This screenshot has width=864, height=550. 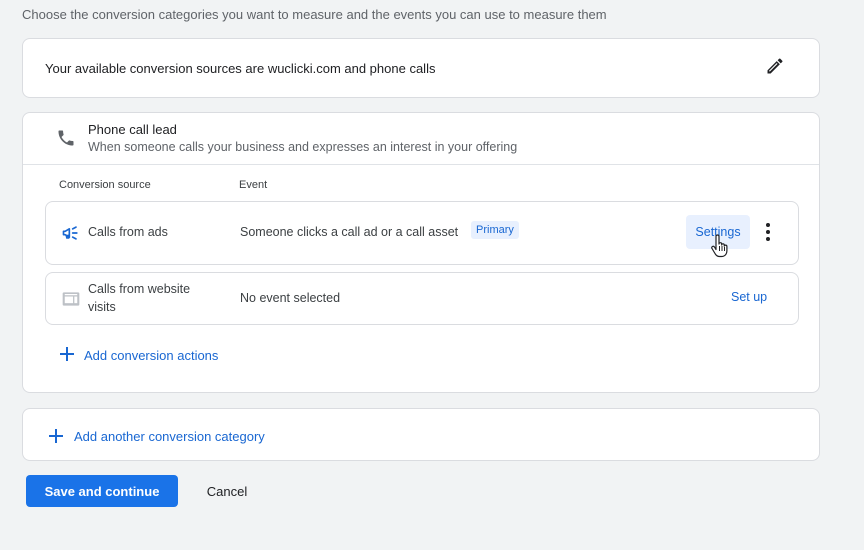 I want to click on save-and-continue-button: Save and continue, so click(x=102, y=491).